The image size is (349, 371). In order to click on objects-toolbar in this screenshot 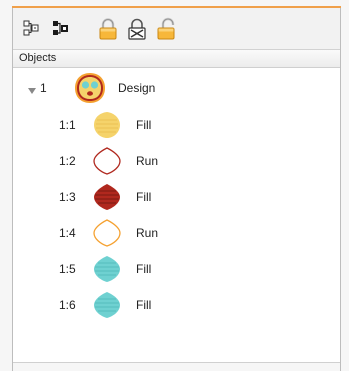, I will do `click(176, 29)`.